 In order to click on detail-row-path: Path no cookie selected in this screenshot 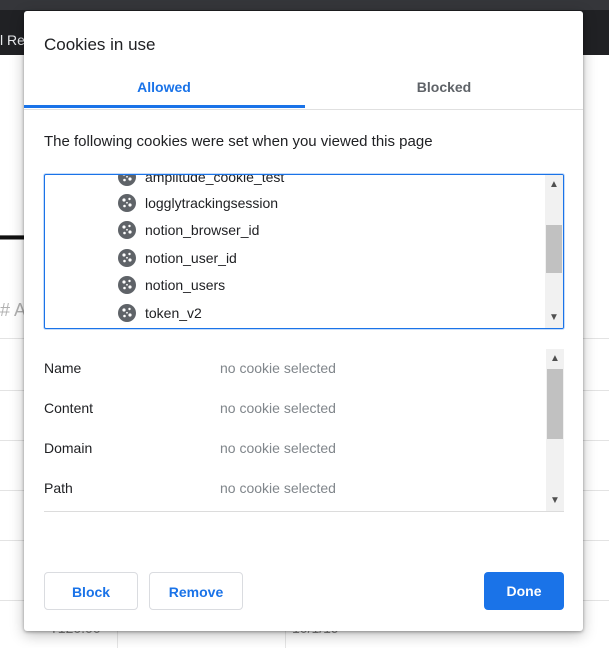, I will do `click(294, 490)`.